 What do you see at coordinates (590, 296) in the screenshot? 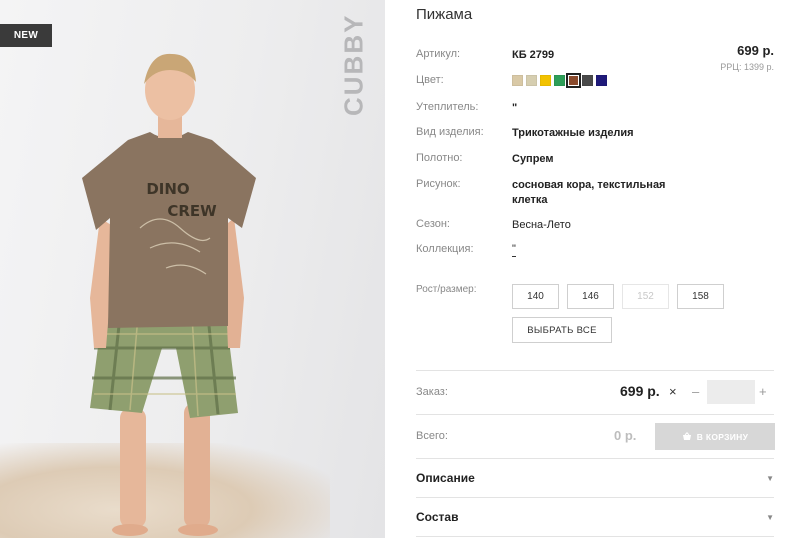
I see `size-option-146: 146` at bounding box center [590, 296].